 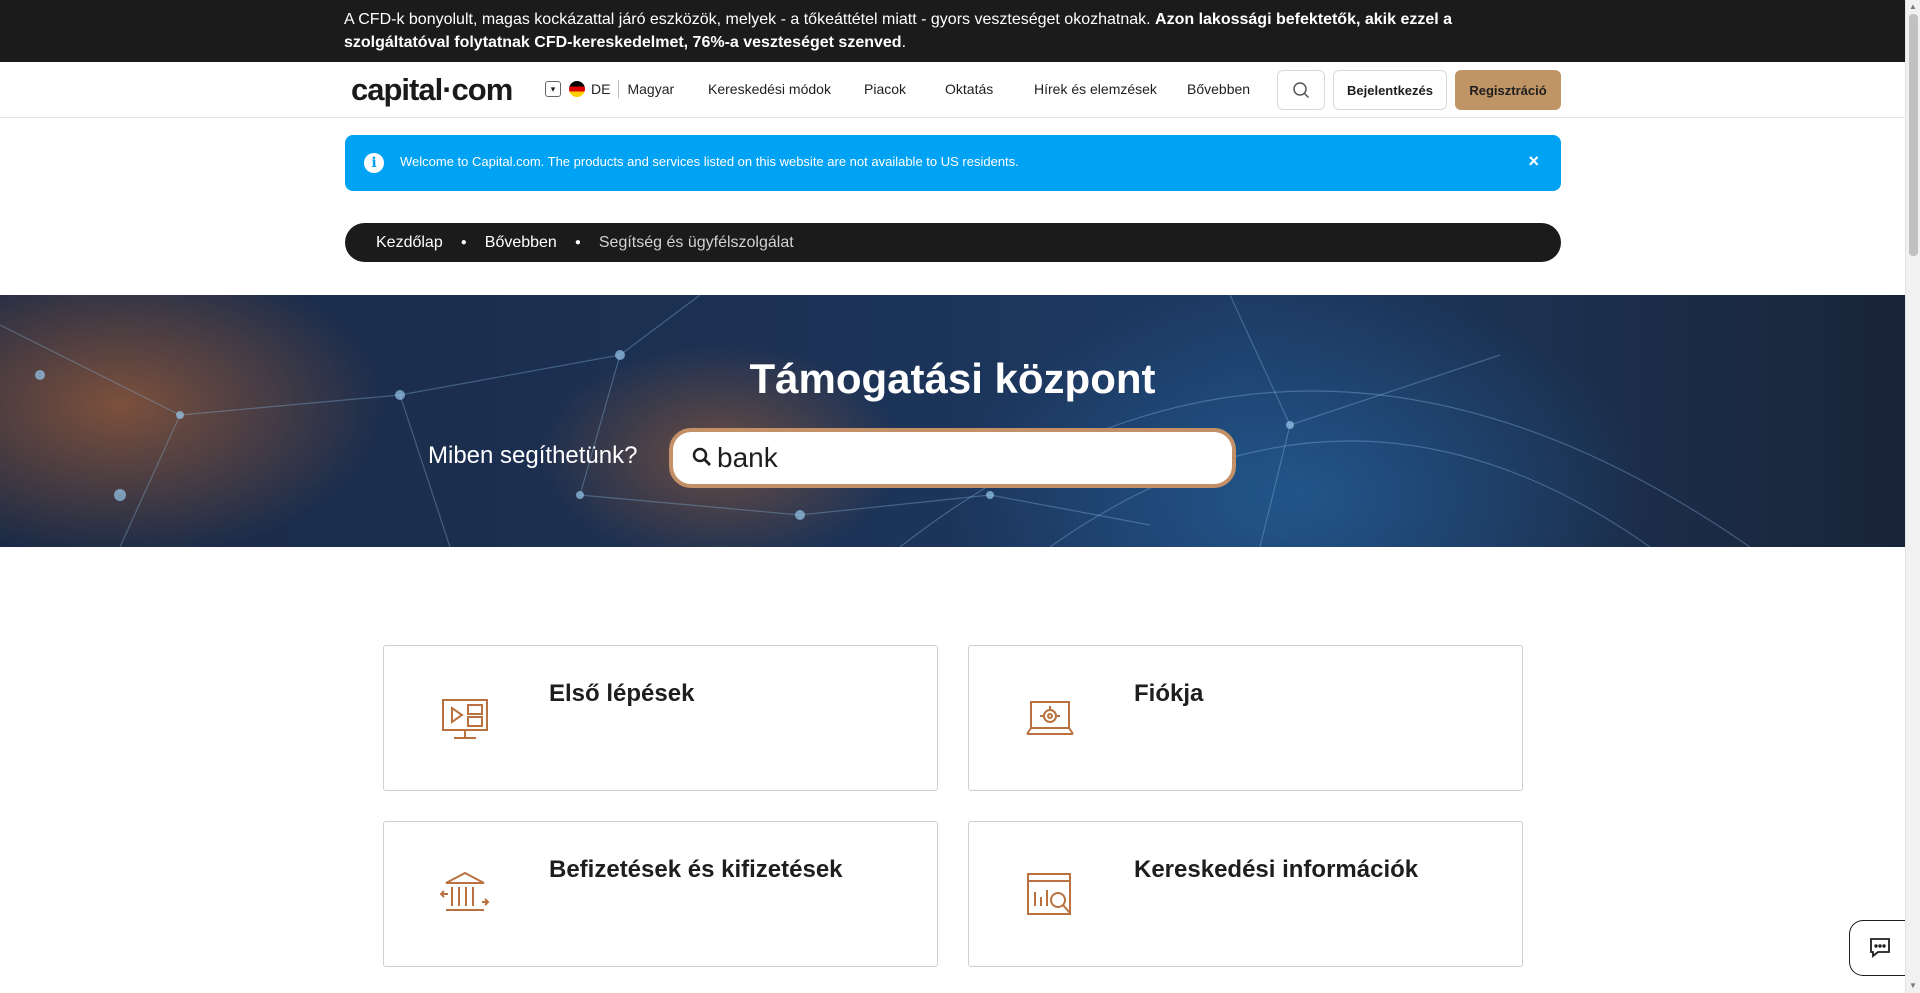 I want to click on chevron-down-icon: ▾, so click(x=553, y=89).